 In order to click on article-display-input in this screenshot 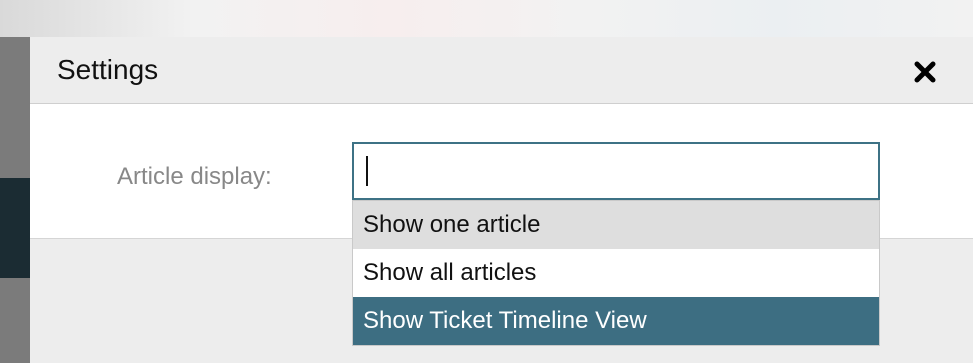, I will do `click(616, 171)`.